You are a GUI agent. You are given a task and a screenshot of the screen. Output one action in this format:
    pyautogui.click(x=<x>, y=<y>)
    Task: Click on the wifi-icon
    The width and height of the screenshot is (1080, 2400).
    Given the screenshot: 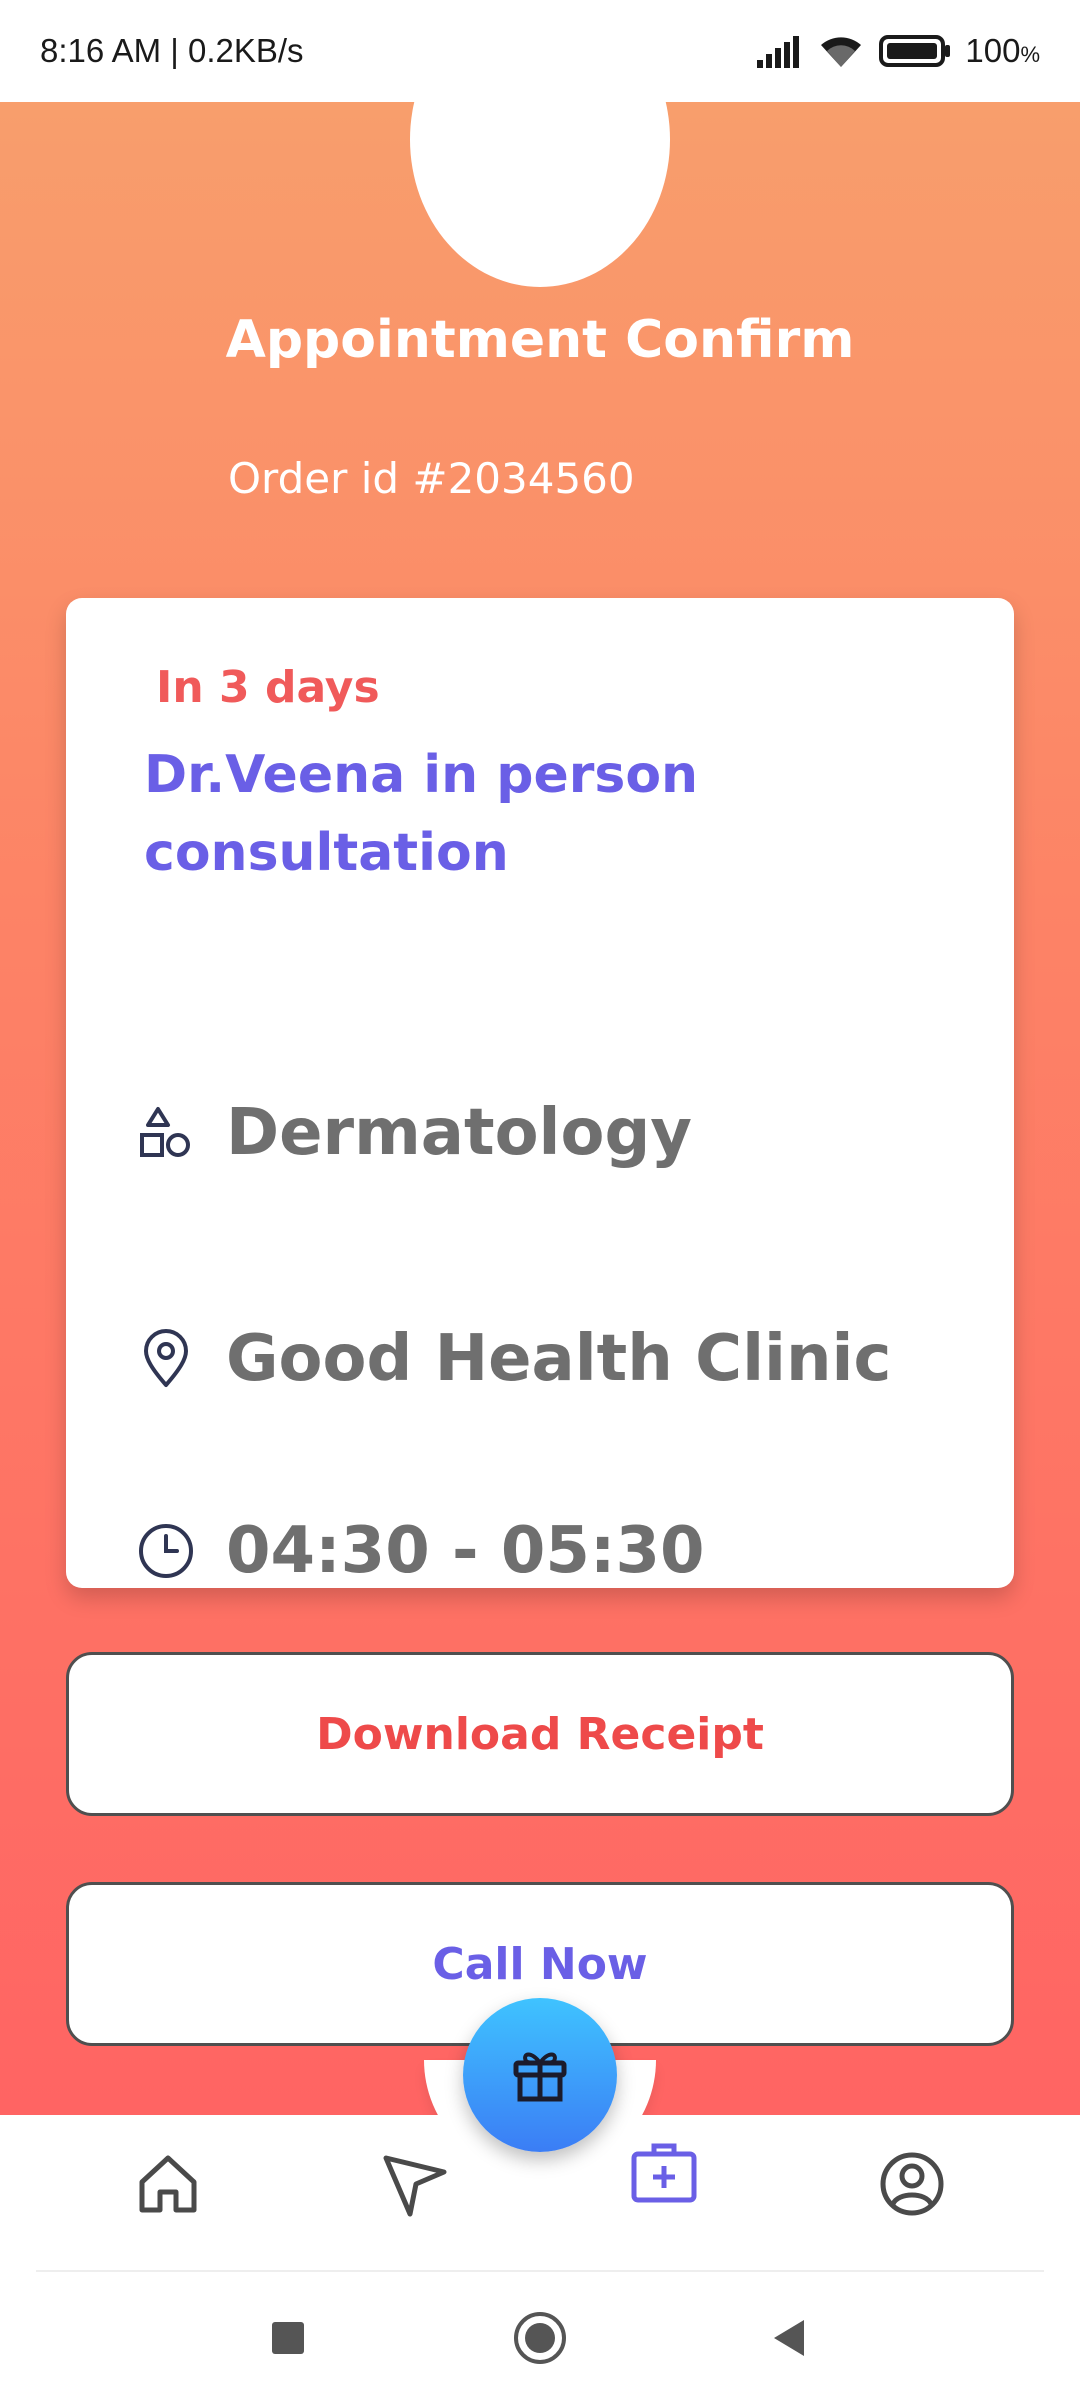 What is the action you would take?
    pyautogui.click(x=841, y=51)
    